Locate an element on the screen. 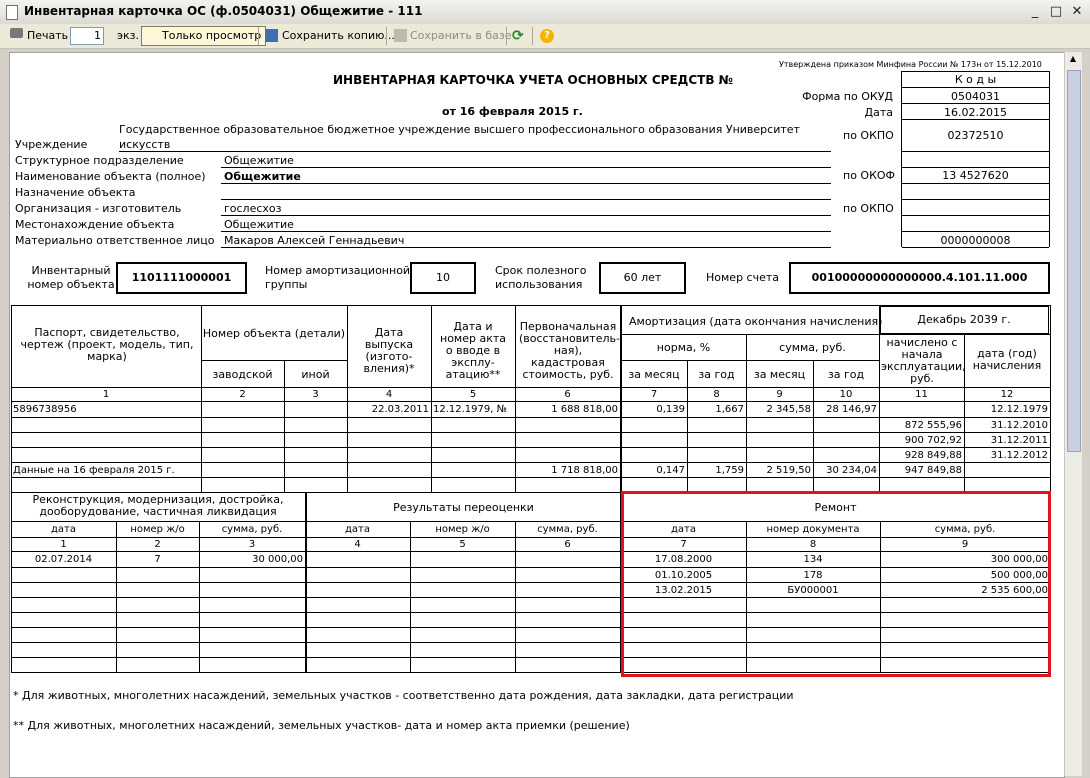  table-cell: 900 702,92 is located at coordinates (933, 440).